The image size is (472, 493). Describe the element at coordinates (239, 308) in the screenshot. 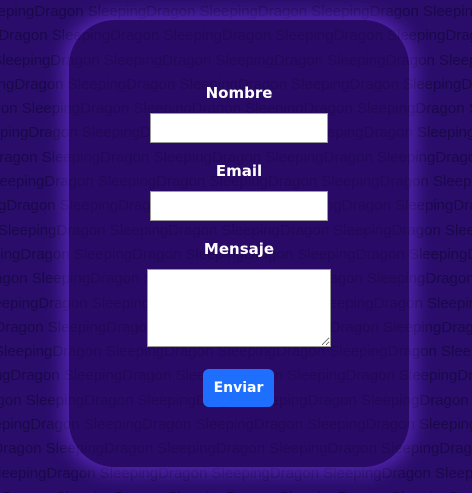

I see `message-textarea` at that location.